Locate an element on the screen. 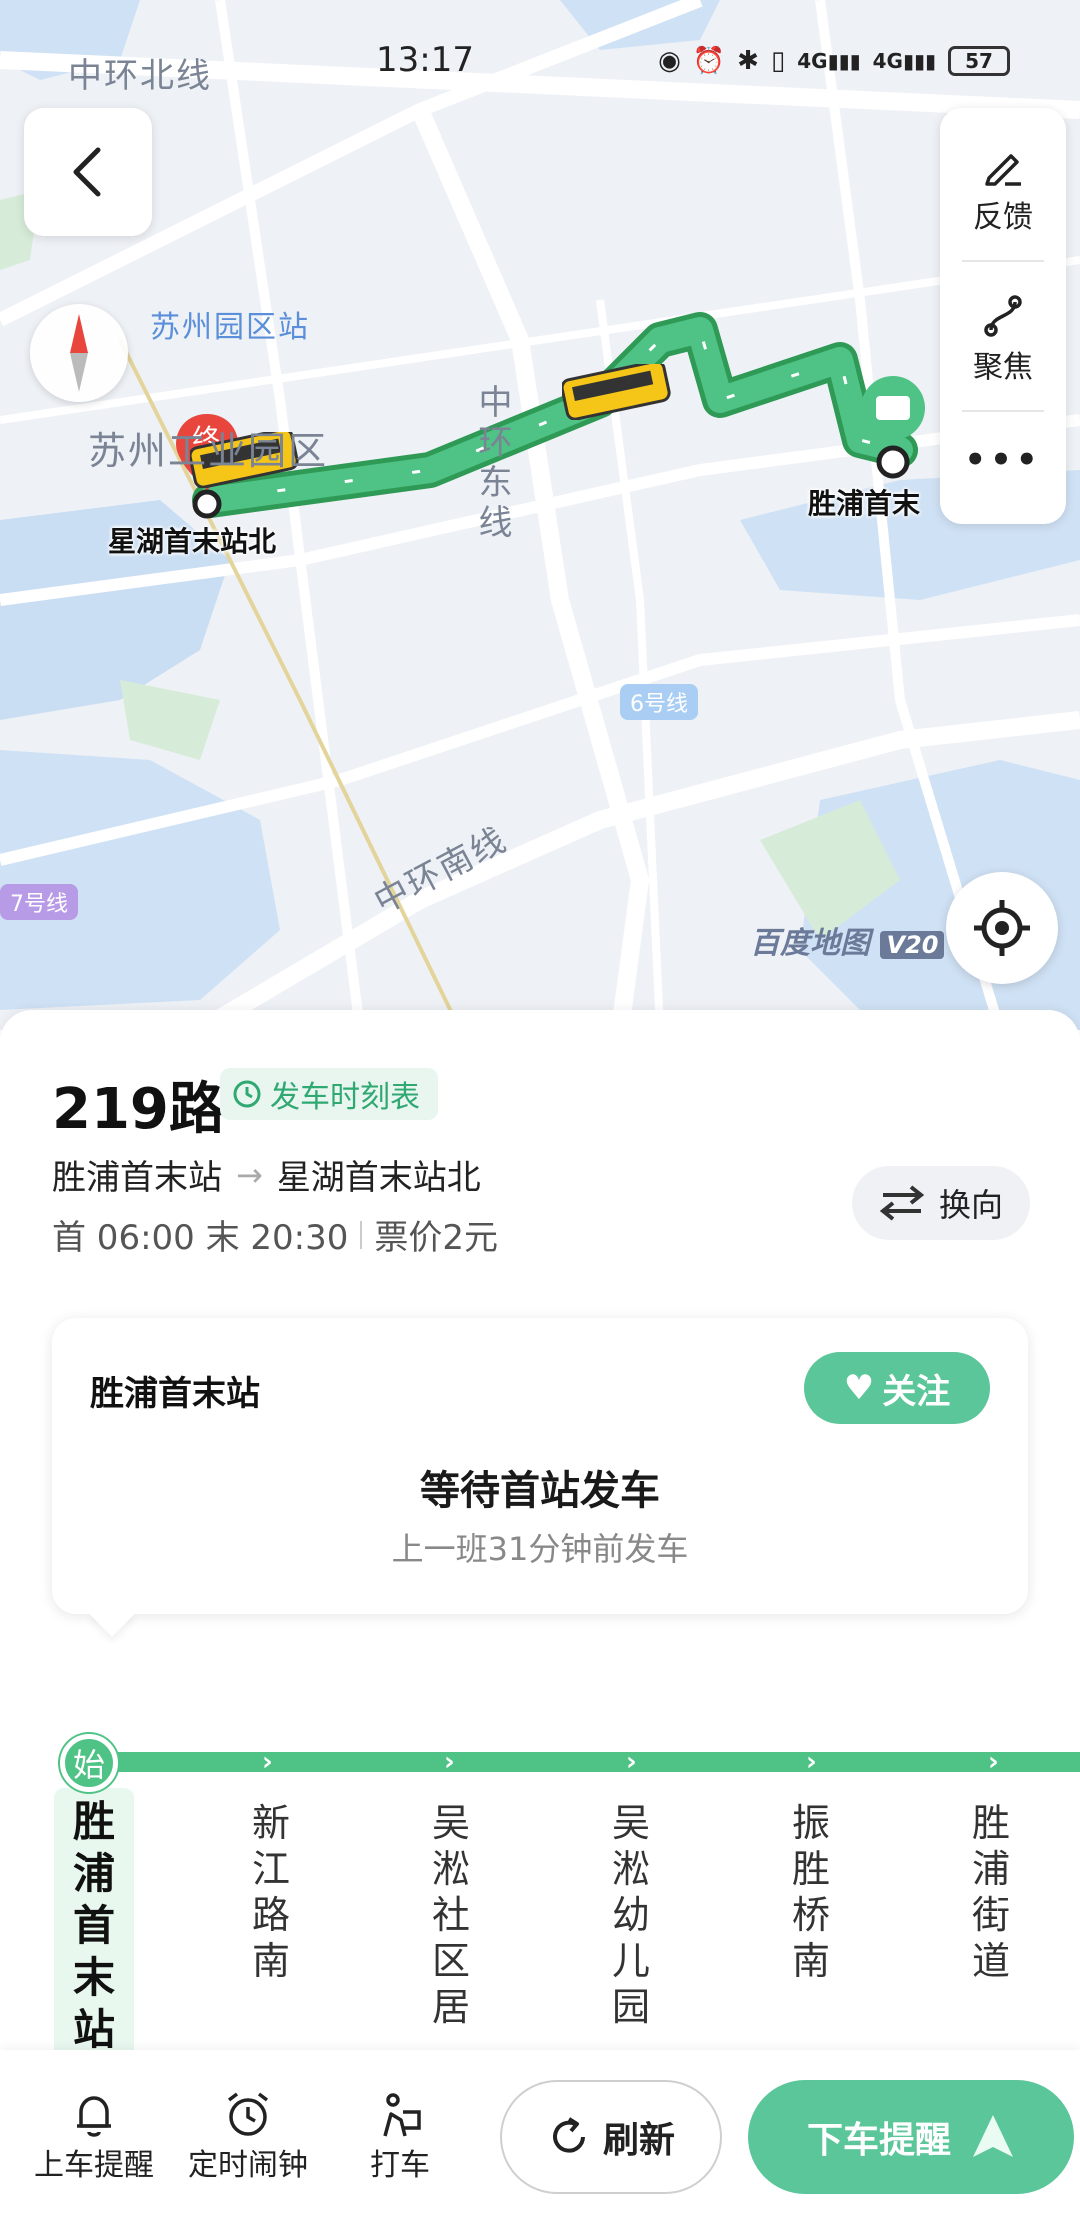 The width and height of the screenshot is (1080, 2228). timeline-stop: 胜浦街道 is located at coordinates (991, 1913).